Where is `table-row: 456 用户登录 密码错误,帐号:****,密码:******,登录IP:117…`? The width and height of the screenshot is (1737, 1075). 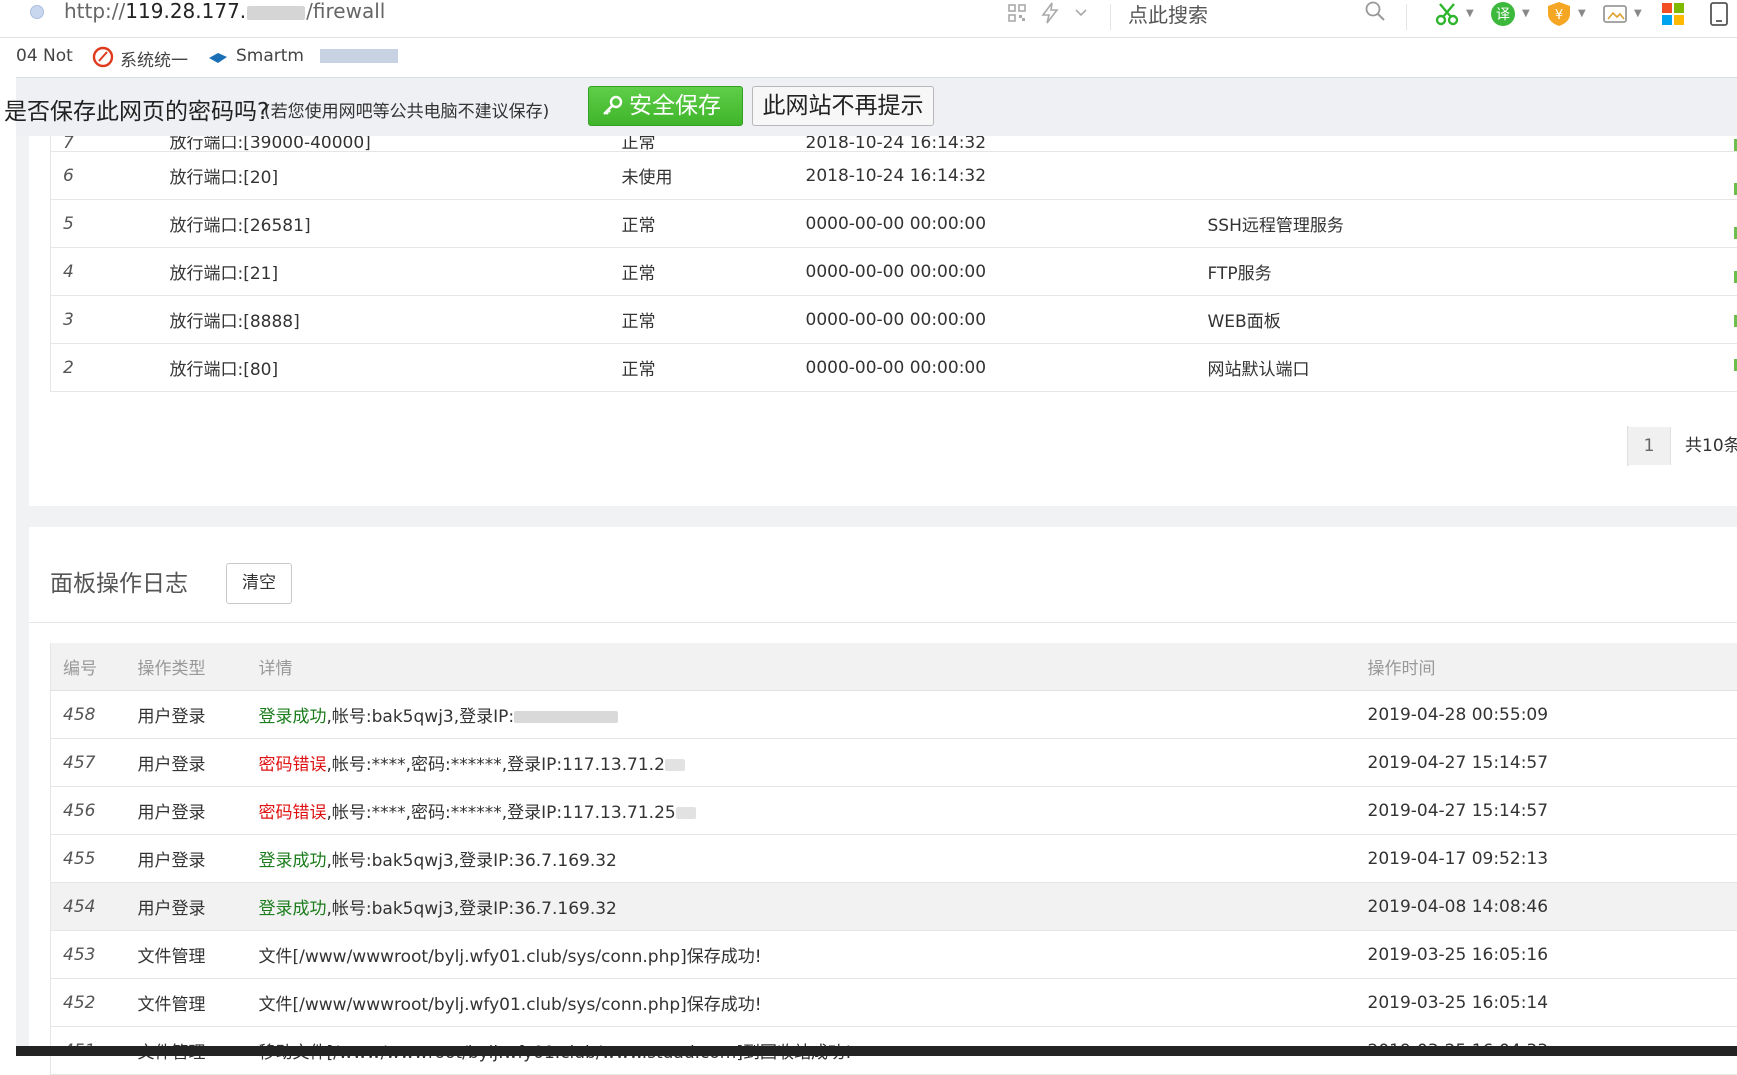
table-row: 456 用户登录 密码错误,帐号:****,密码:******,登录IP:117… is located at coordinates (894, 811).